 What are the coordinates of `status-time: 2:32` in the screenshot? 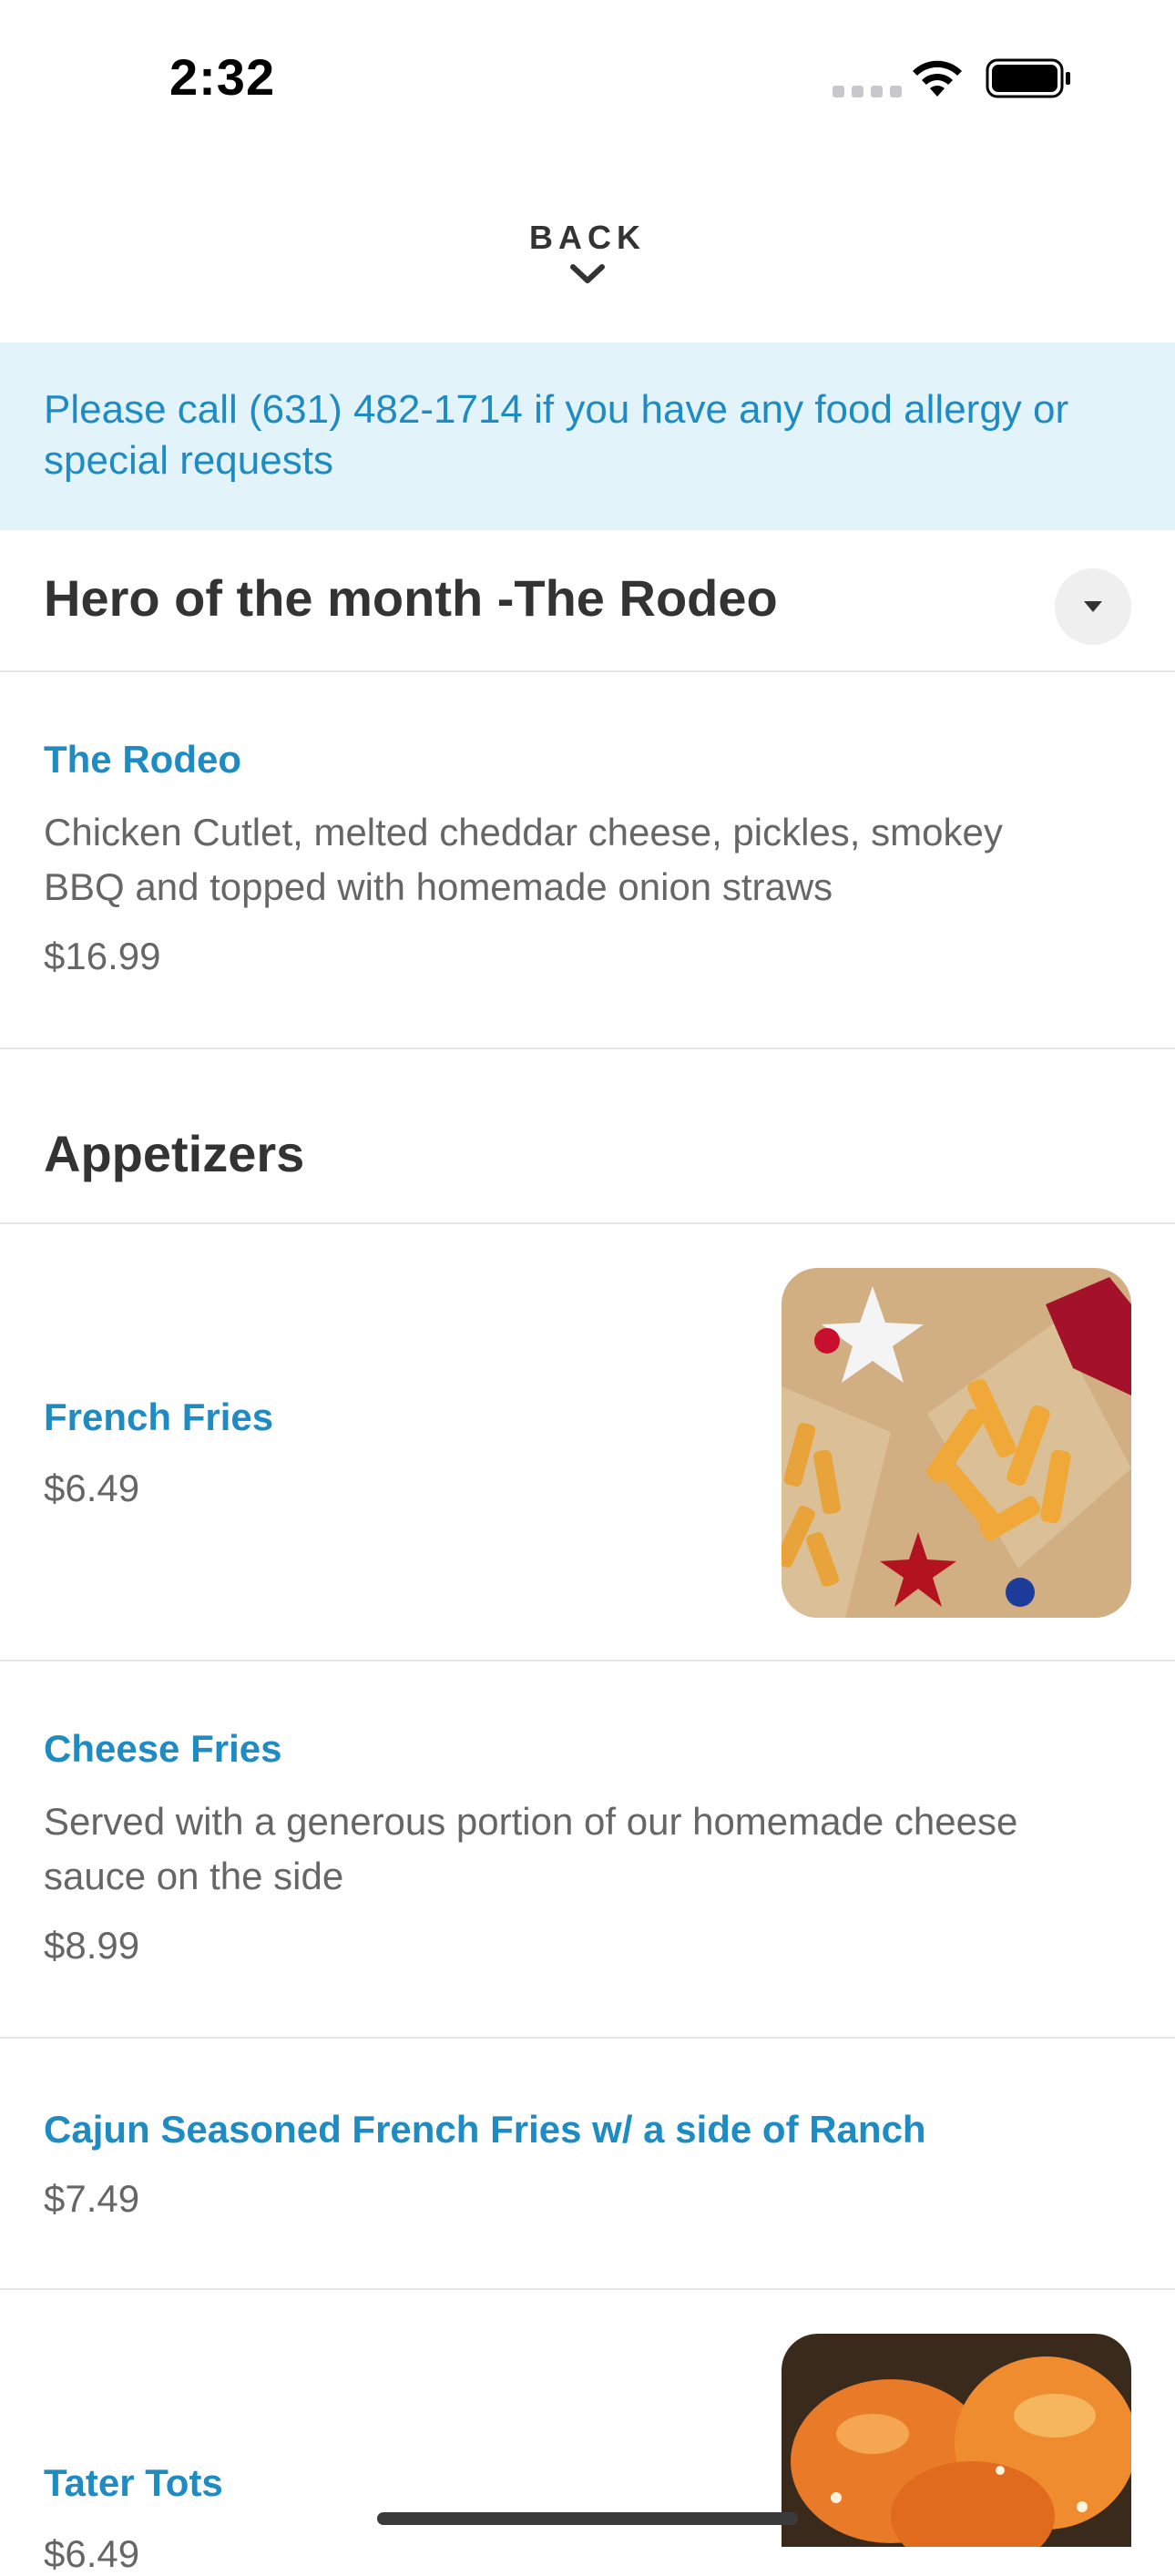 It's located at (222, 77).